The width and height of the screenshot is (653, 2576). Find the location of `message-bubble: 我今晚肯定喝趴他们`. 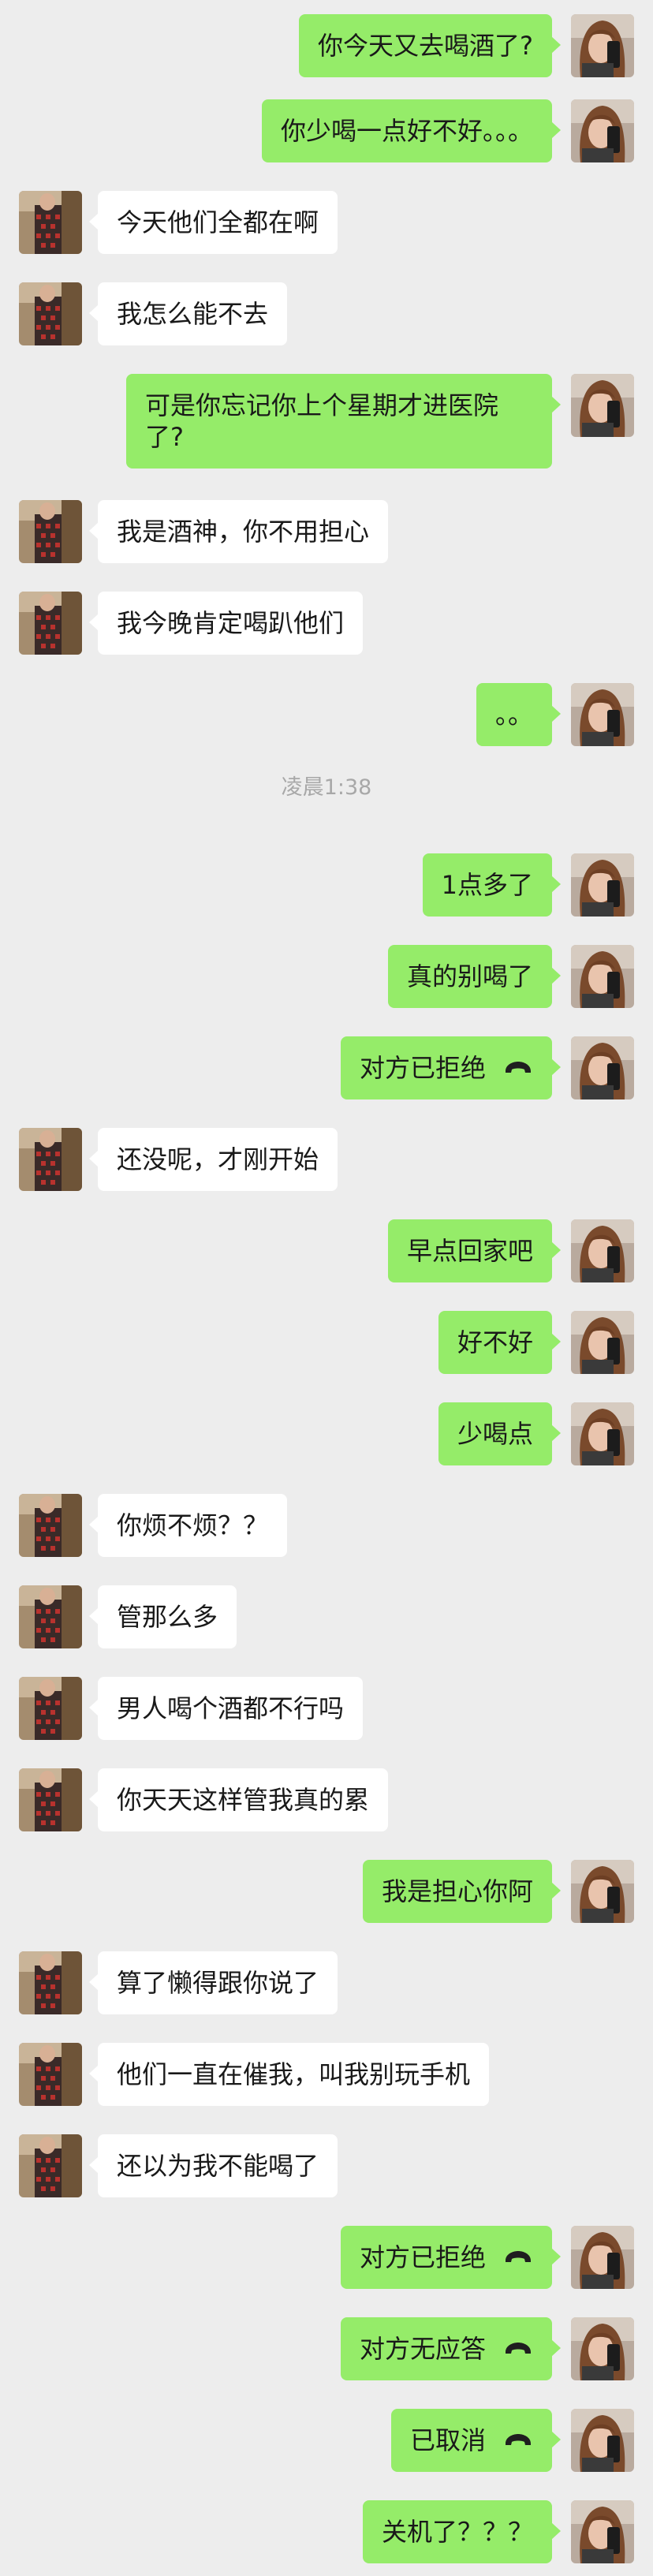

message-bubble: 我今晚肯定喝趴他们 is located at coordinates (226, 623).